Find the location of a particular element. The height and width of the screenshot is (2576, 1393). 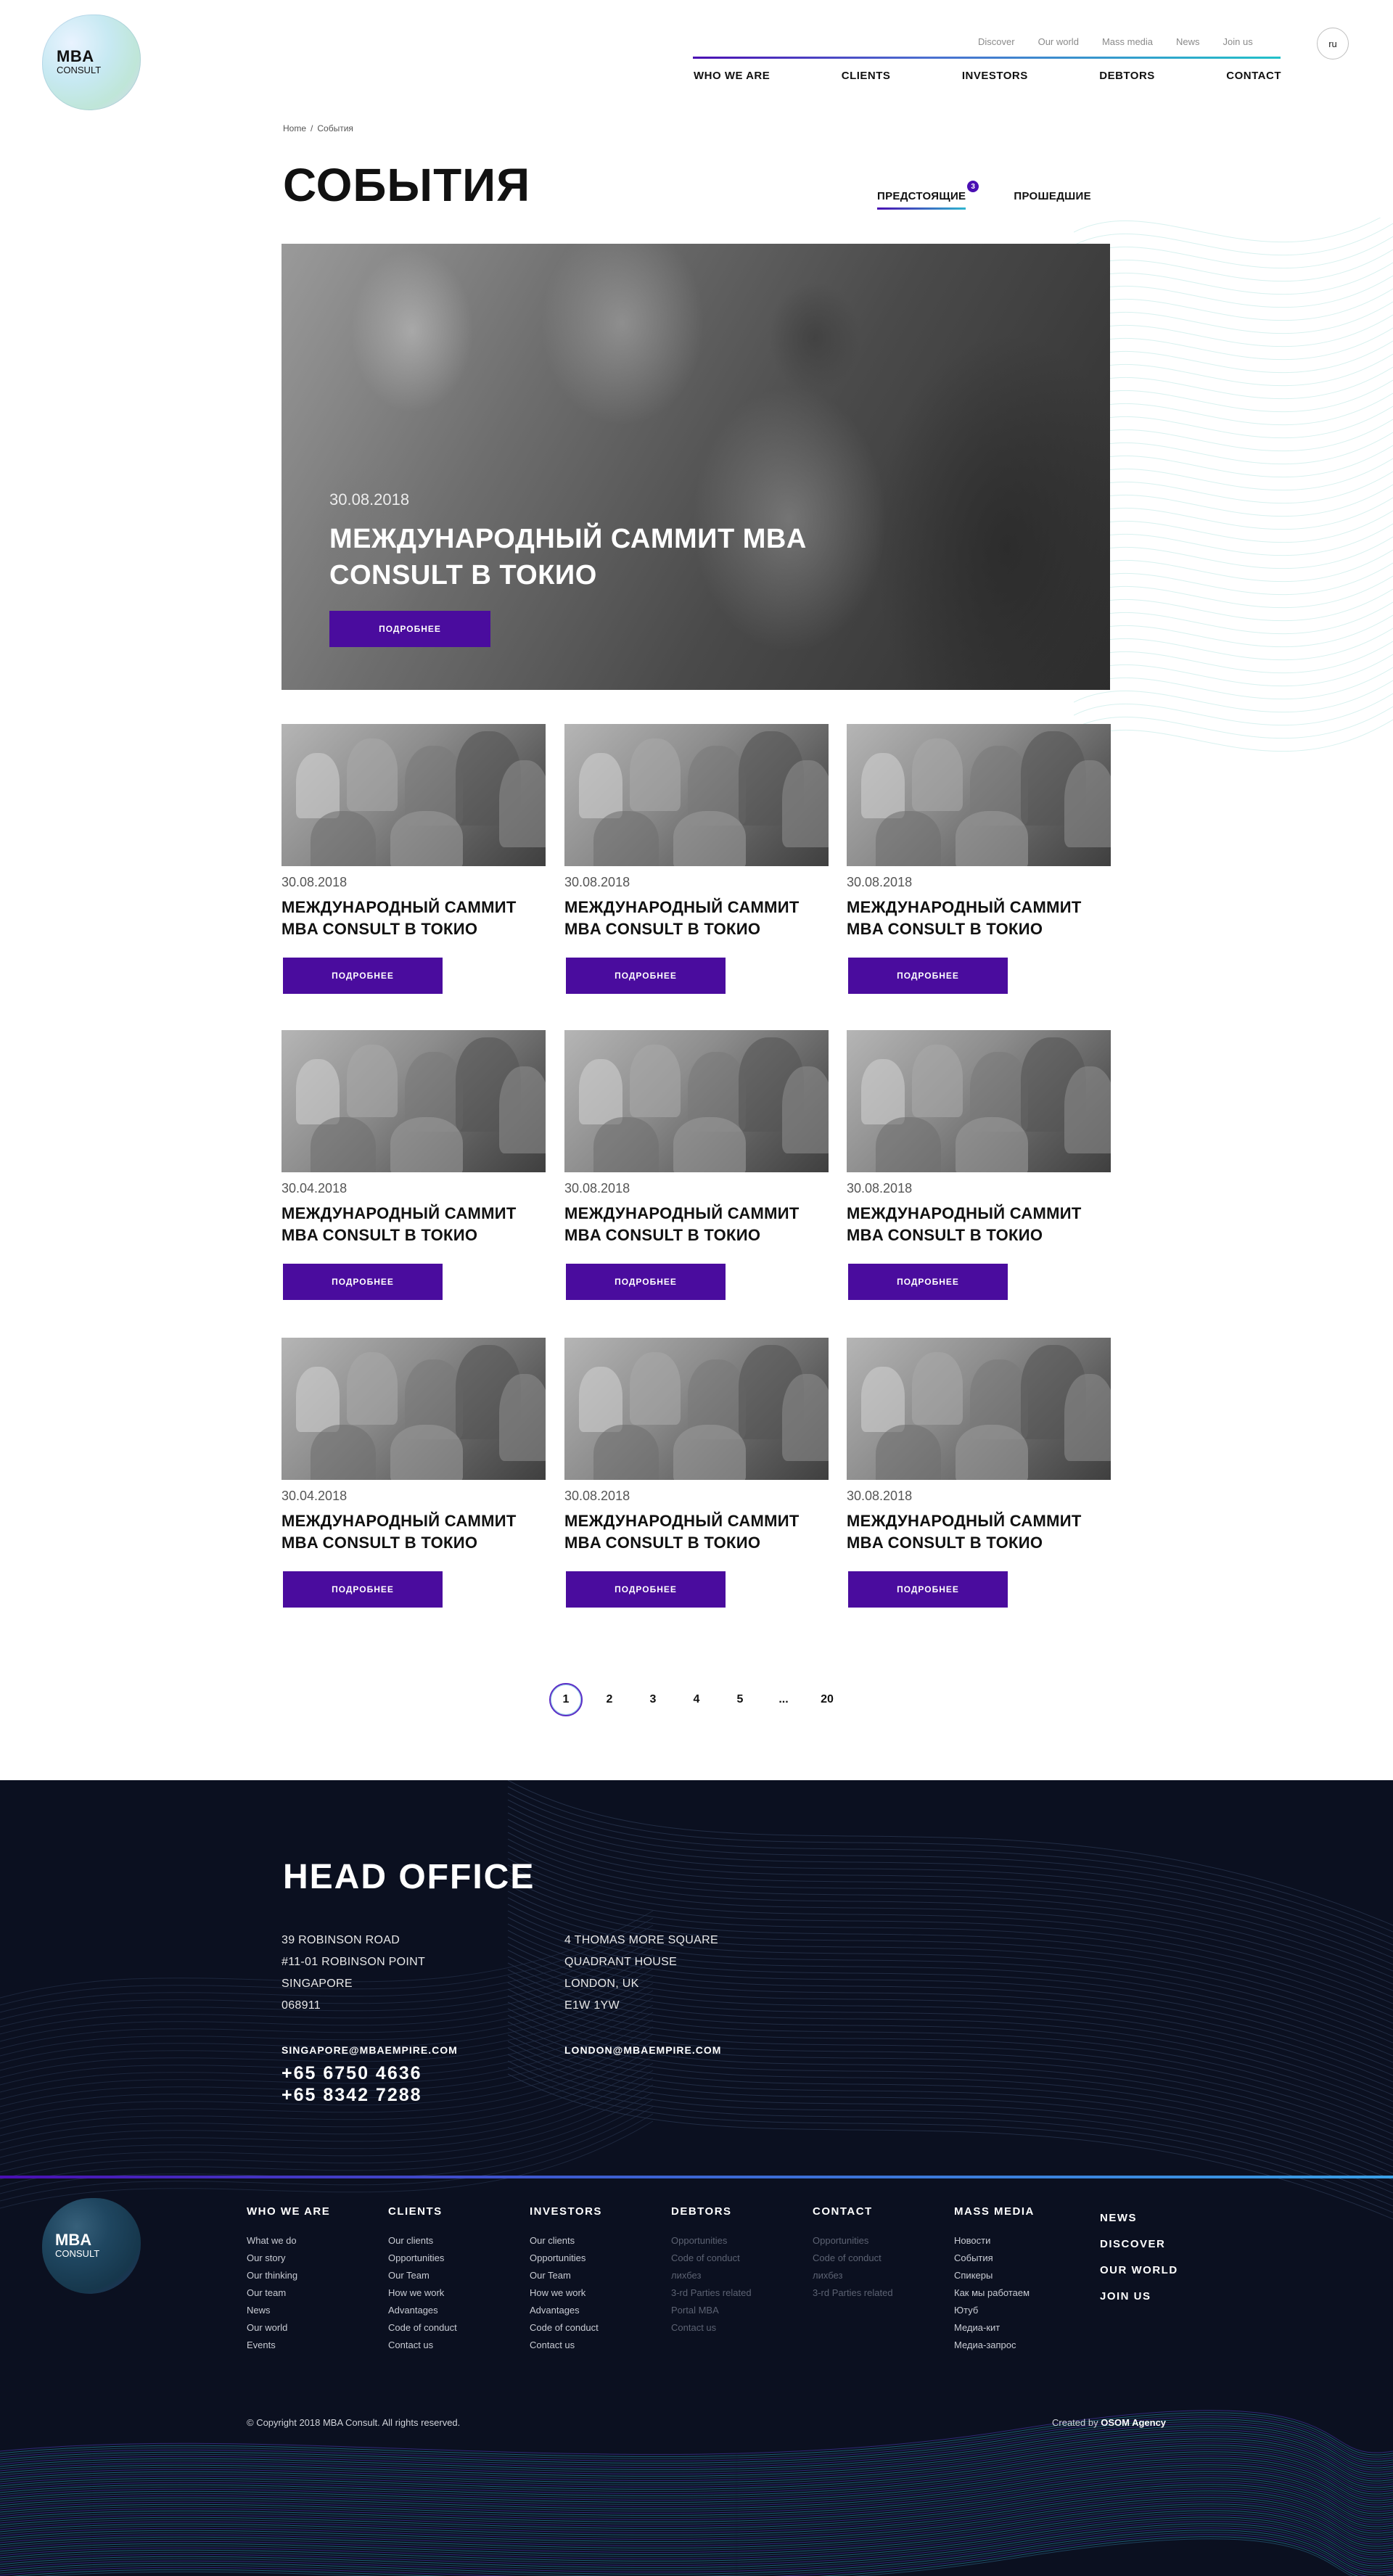

main-nav-clients: CLIENTS is located at coordinates (866, 76).